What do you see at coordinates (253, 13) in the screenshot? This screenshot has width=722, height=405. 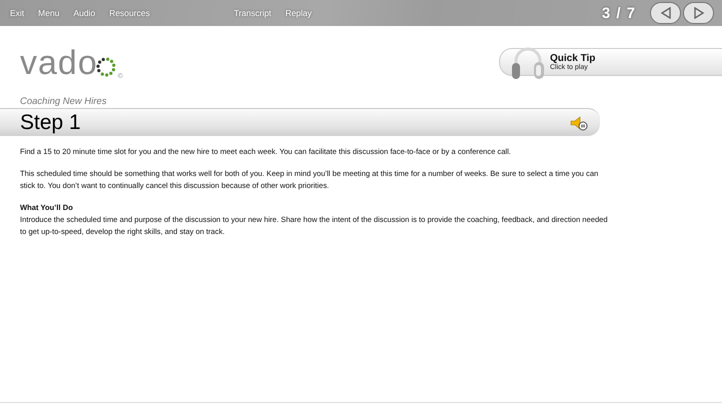 I see `nav-link: Transcript` at bounding box center [253, 13].